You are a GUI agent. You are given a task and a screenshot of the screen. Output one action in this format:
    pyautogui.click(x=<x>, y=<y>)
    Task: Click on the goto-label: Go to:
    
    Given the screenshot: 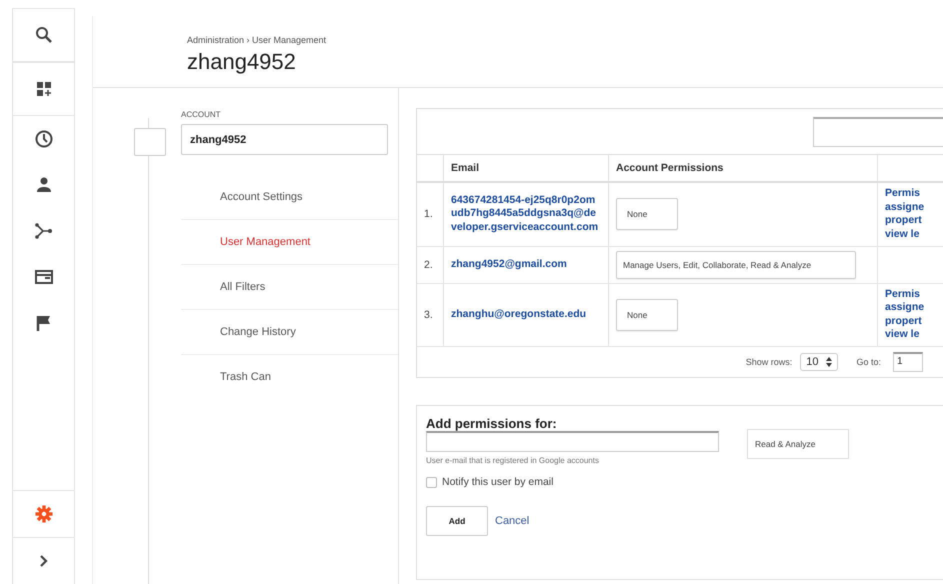 What is the action you would take?
    pyautogui.click(x=868, y=362)
    